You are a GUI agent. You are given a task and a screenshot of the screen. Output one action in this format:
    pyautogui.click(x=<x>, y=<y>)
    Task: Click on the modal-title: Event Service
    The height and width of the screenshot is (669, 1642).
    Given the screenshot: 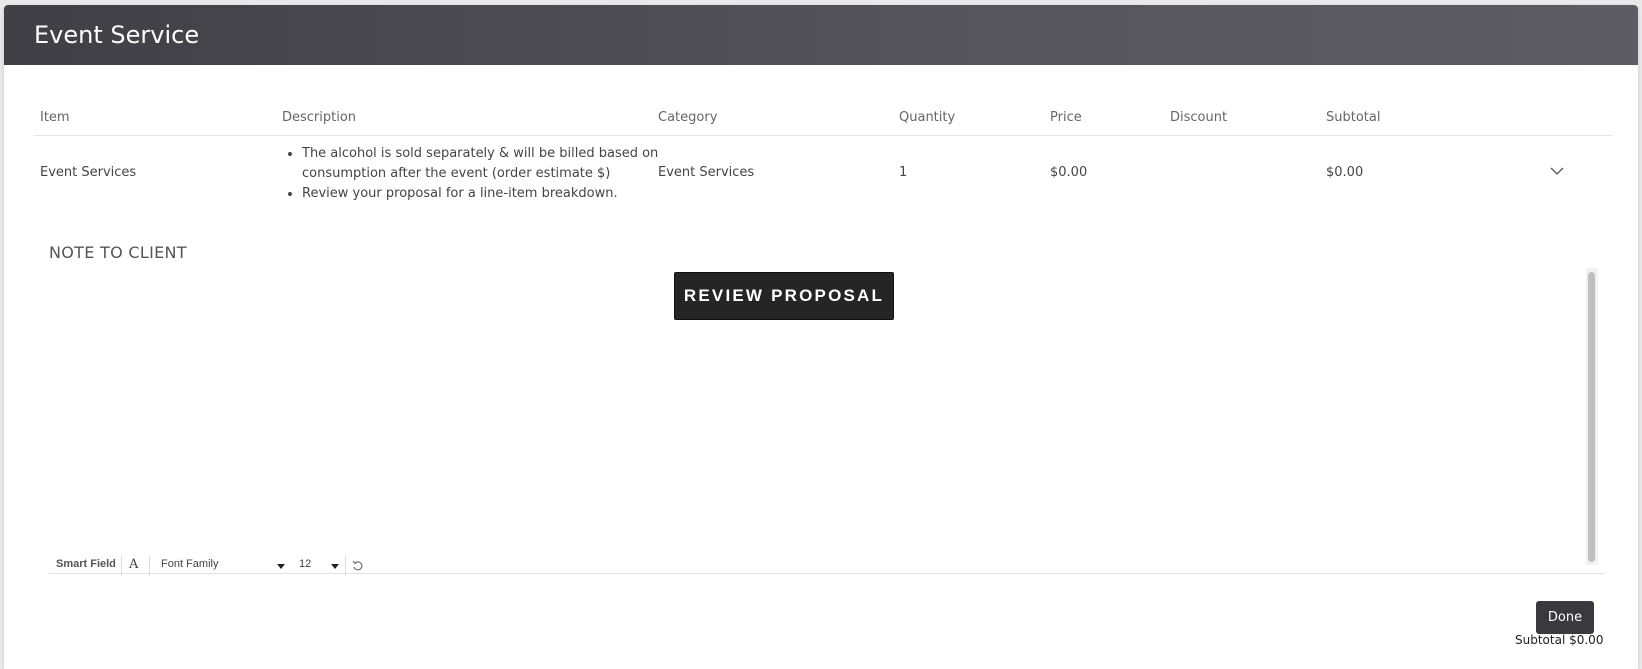 What is the action you would take?
    pyautogui.click(x=117, y=35)
    